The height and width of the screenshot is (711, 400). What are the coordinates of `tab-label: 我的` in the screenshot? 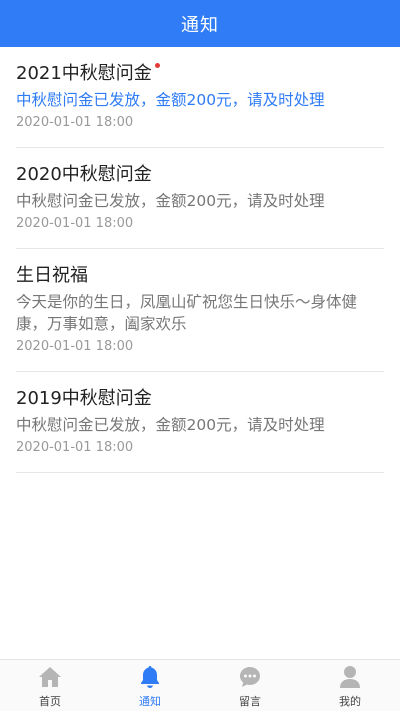 It's located at (350, 701).